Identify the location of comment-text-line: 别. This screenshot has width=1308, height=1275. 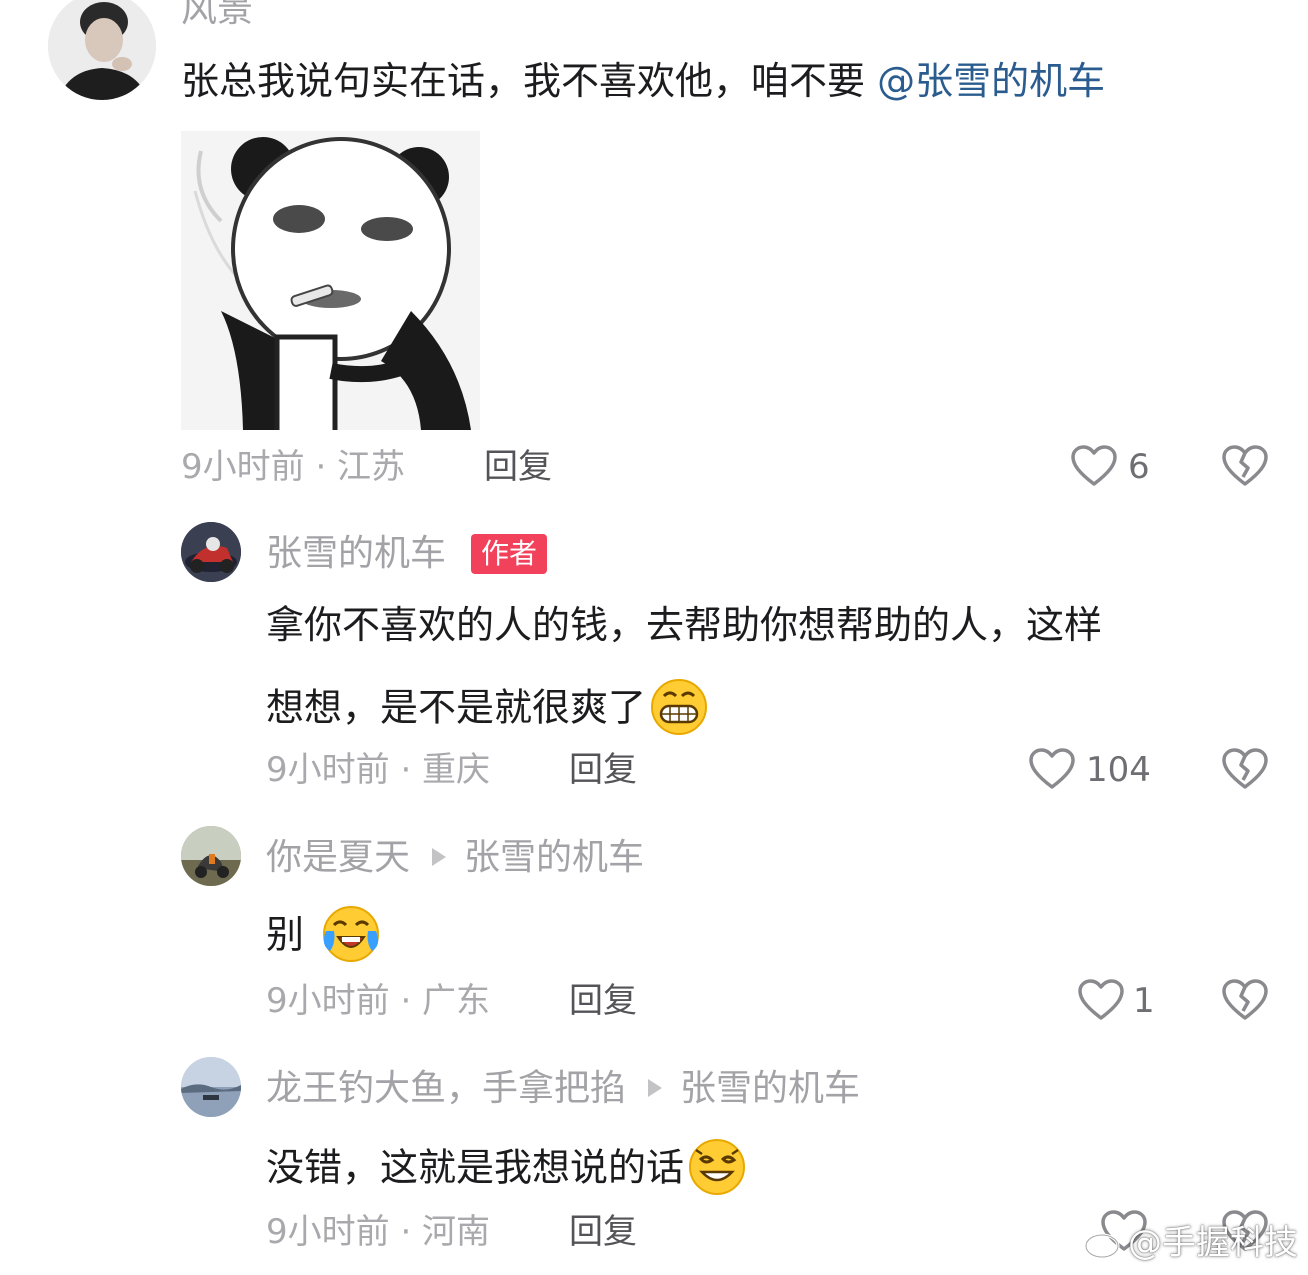
(323, 937).